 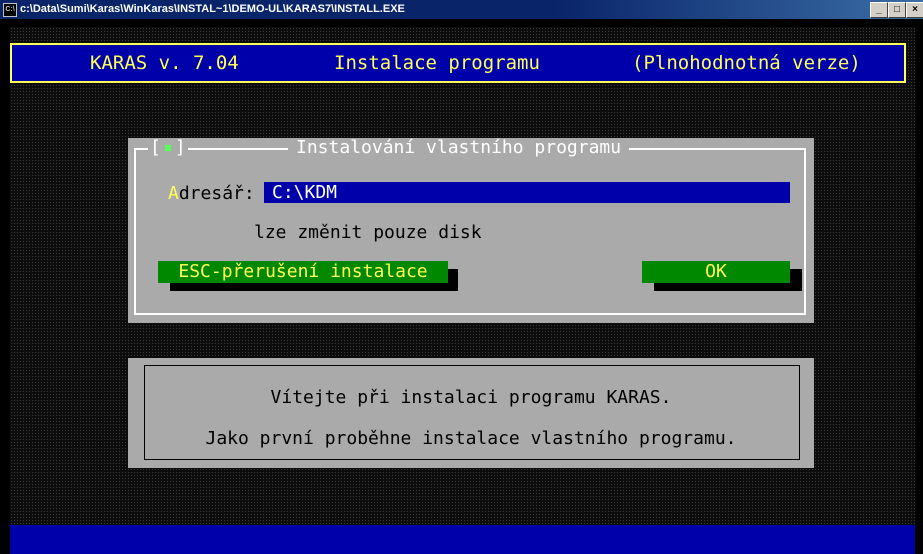 I want to click on dialog-title: Instalování vlastního programu, so click(x=459, y=148).